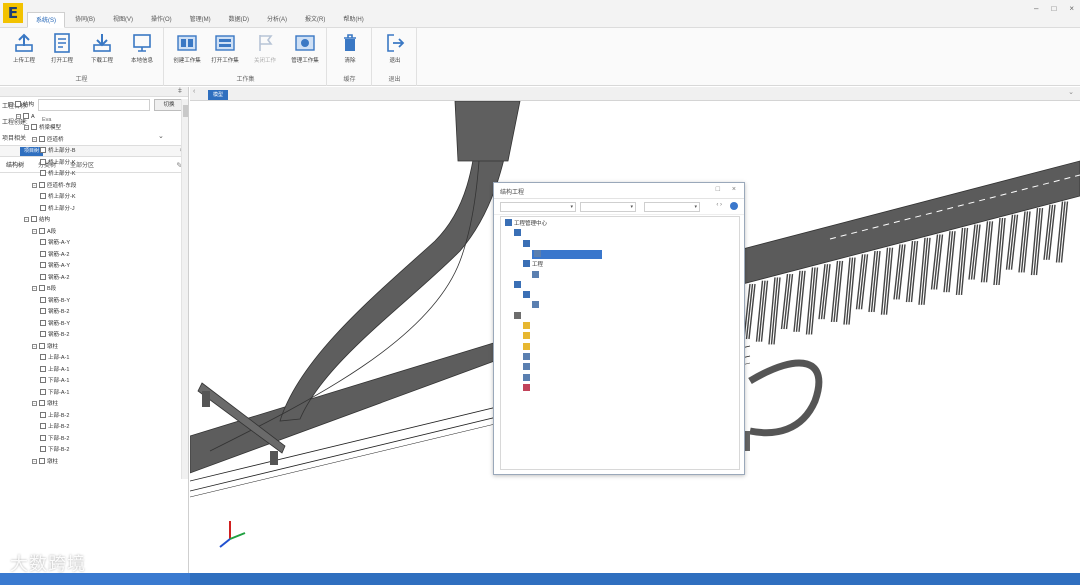 Image resolution: width=1080 pixels, height=585 pixels. Describe the element at coordinates (526, 223) in the screenshot. I see `dialog-tree-node: 工程管理中心` at that location.